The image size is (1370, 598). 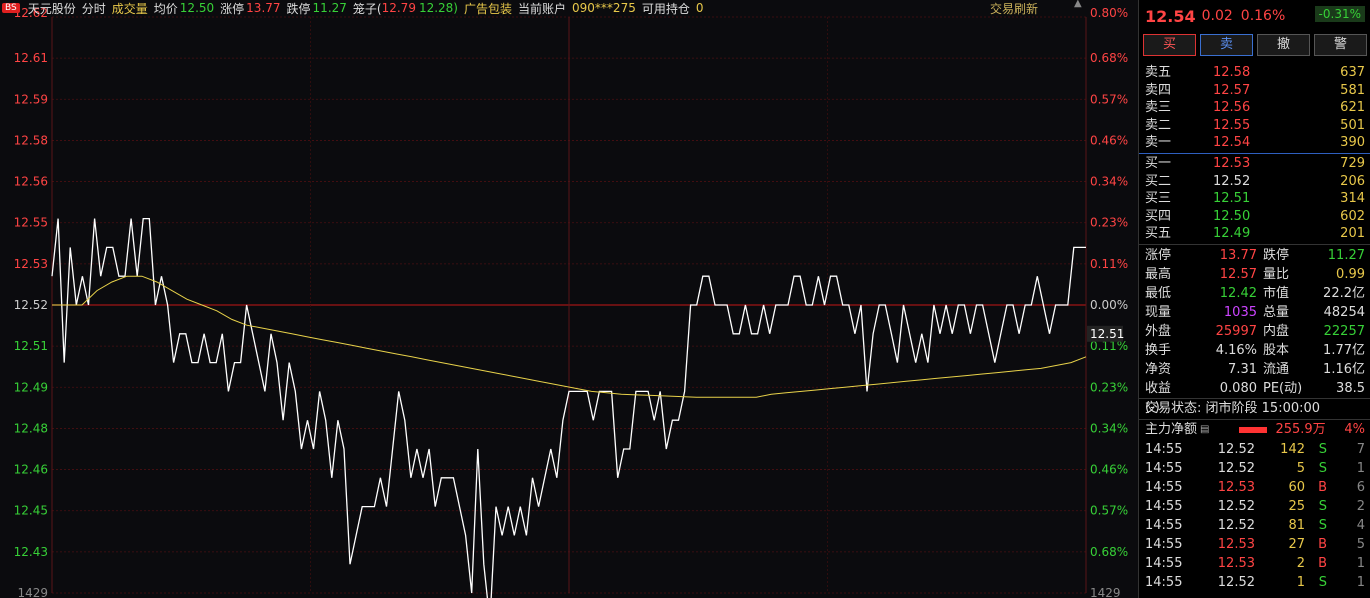 What do you see at coordinates (1254, 274) in the screenshot?
I see `stat-row: 最高 12.57 量比 0.99` at bounding box center [1254, 274].